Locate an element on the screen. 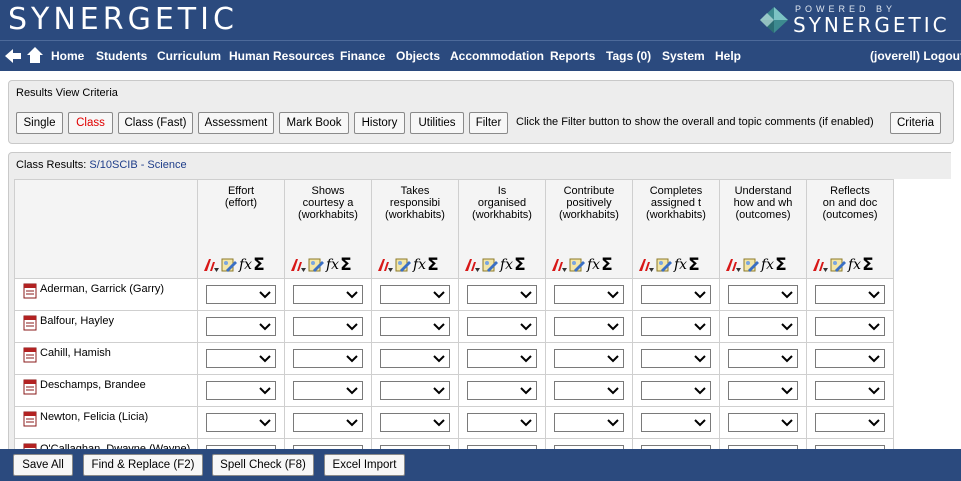 This screenshot has width=961, height=481. nav-objects: Objects is located at coordinates (418, 56).